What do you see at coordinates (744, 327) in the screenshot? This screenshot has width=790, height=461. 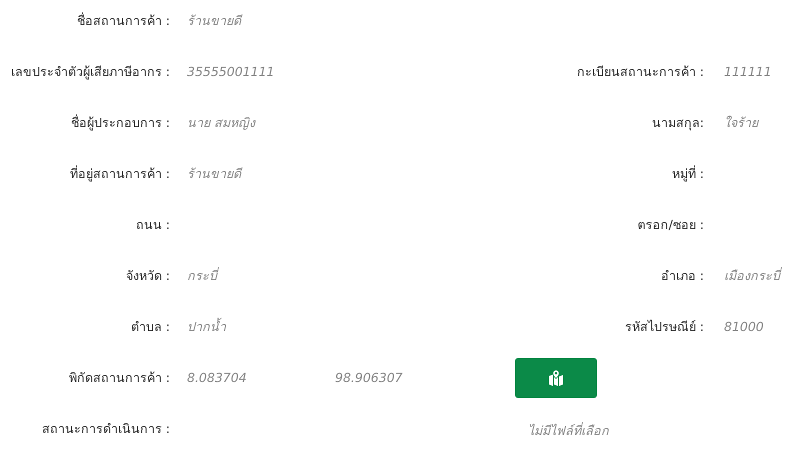 I see `field-value: 81000` at bounding box center [744, 327].